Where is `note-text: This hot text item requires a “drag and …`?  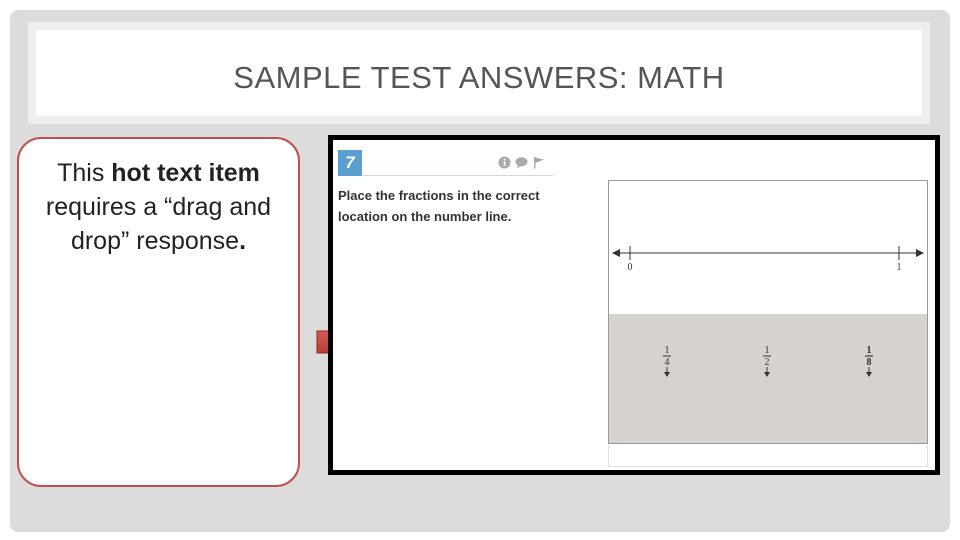 note-text: This hot text item requires a “drag and … is located at coordinates (158, 207).